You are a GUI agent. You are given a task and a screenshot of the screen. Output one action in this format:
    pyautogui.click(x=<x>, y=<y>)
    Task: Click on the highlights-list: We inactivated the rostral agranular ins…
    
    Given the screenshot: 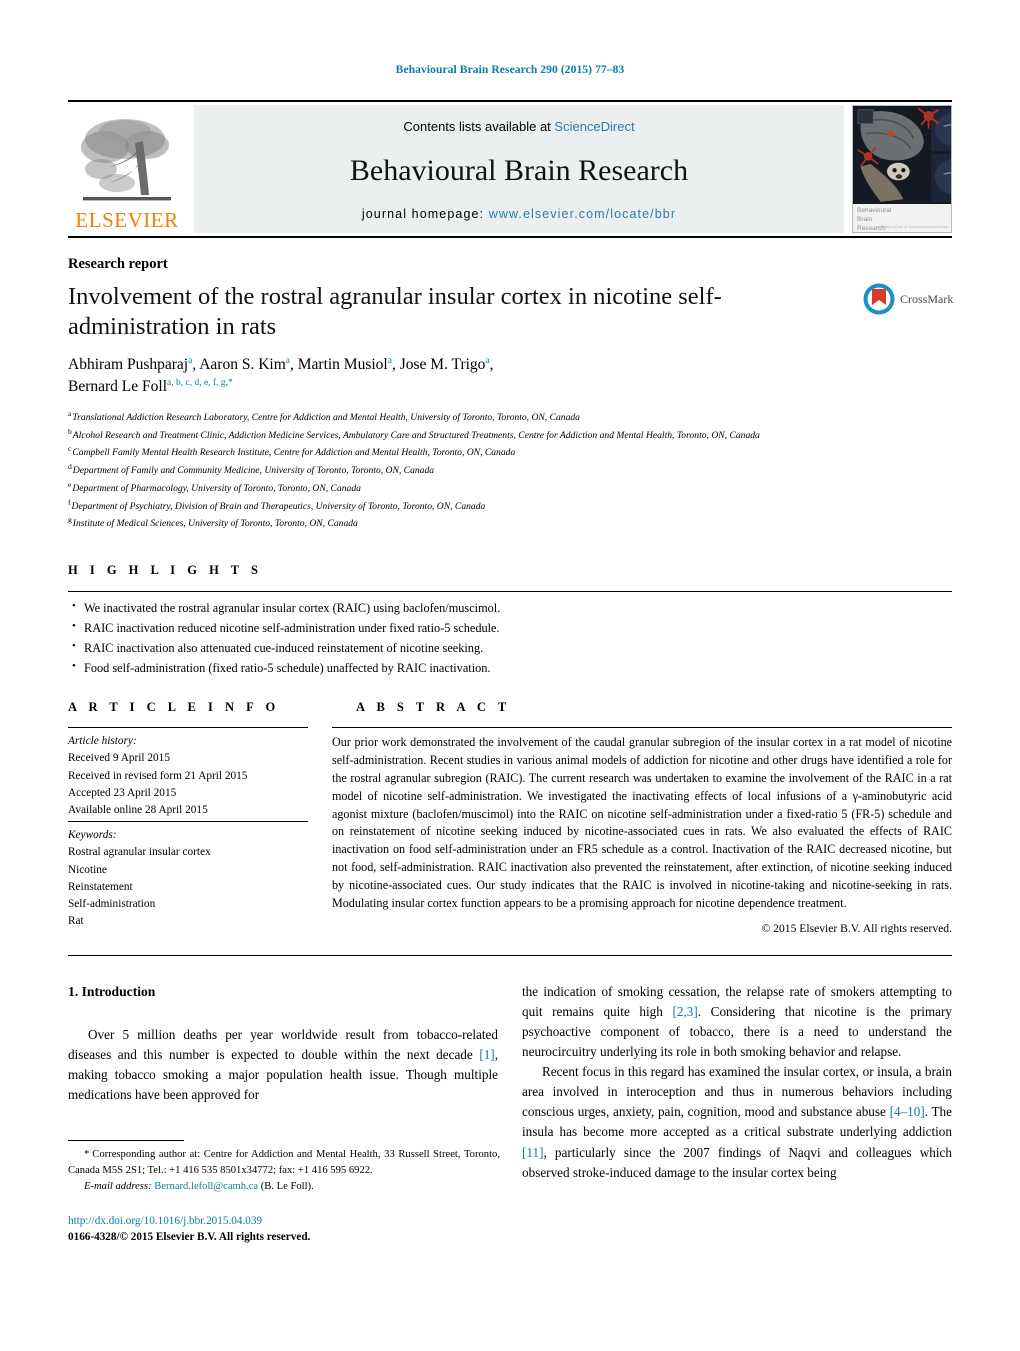 What is the action you would take?
    pyautogui.click(x=420, y=638)
    